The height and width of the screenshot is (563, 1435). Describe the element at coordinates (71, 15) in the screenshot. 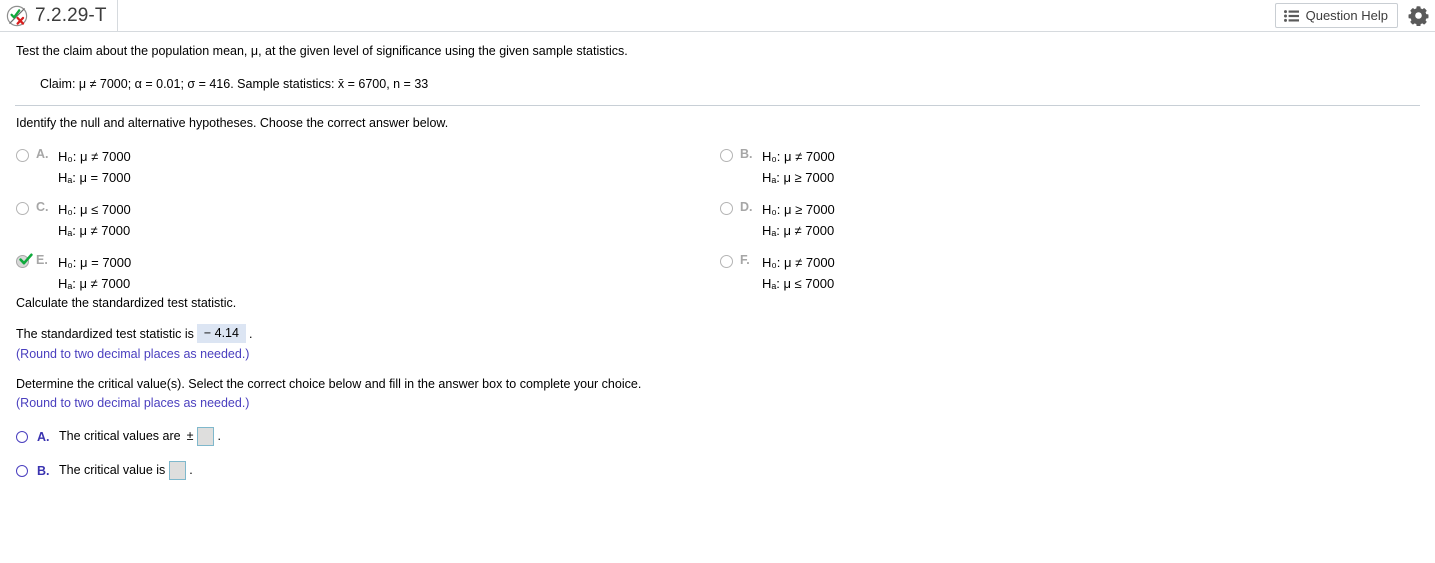

I see `page-title: 7.2.29-T` at that location.